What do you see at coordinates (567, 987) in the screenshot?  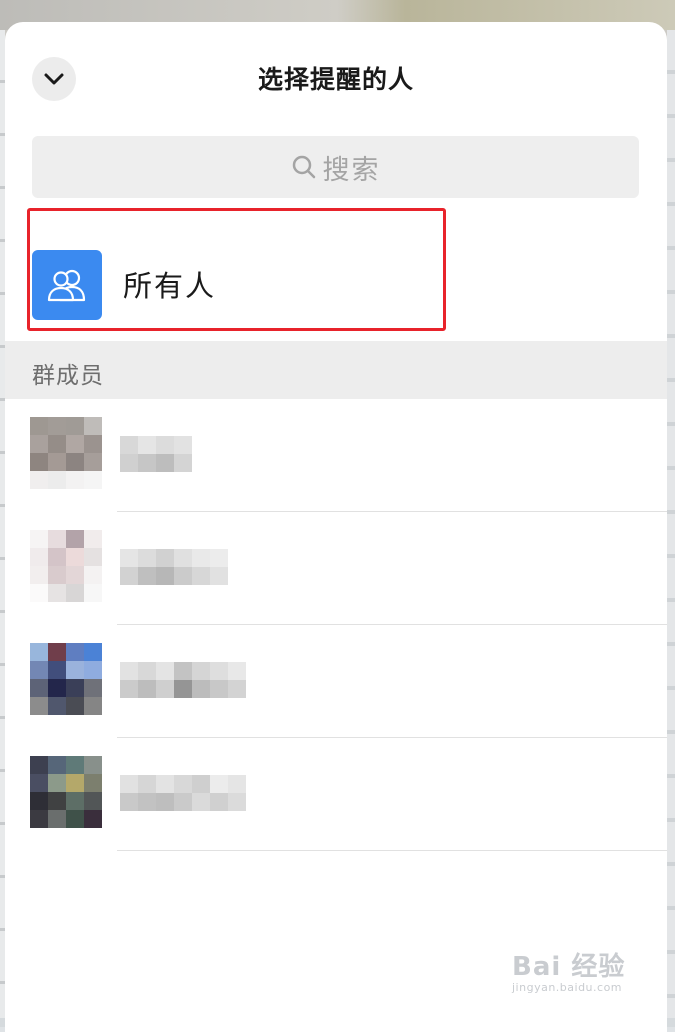 I see `watermark-url: jingyan.baidu.com` at bounding box center [567, 987].